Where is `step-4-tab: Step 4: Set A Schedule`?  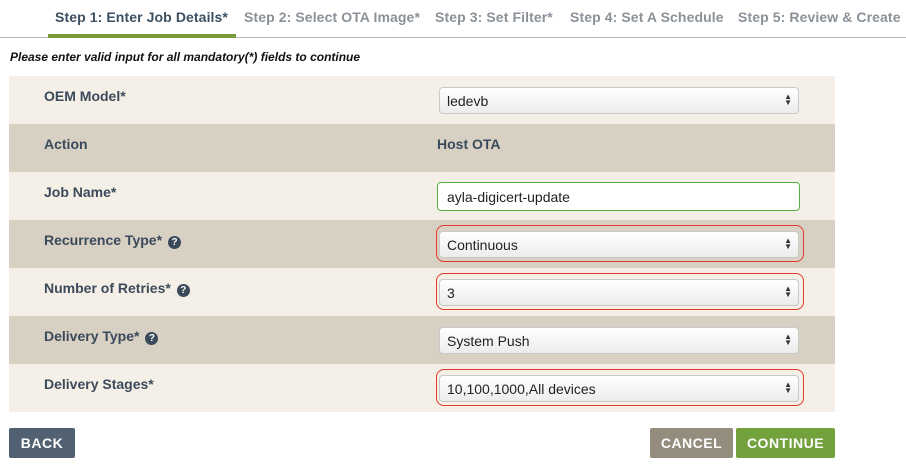
step-4-tab: Step 4: Set A Schedule is located at coordinates (647, 17).